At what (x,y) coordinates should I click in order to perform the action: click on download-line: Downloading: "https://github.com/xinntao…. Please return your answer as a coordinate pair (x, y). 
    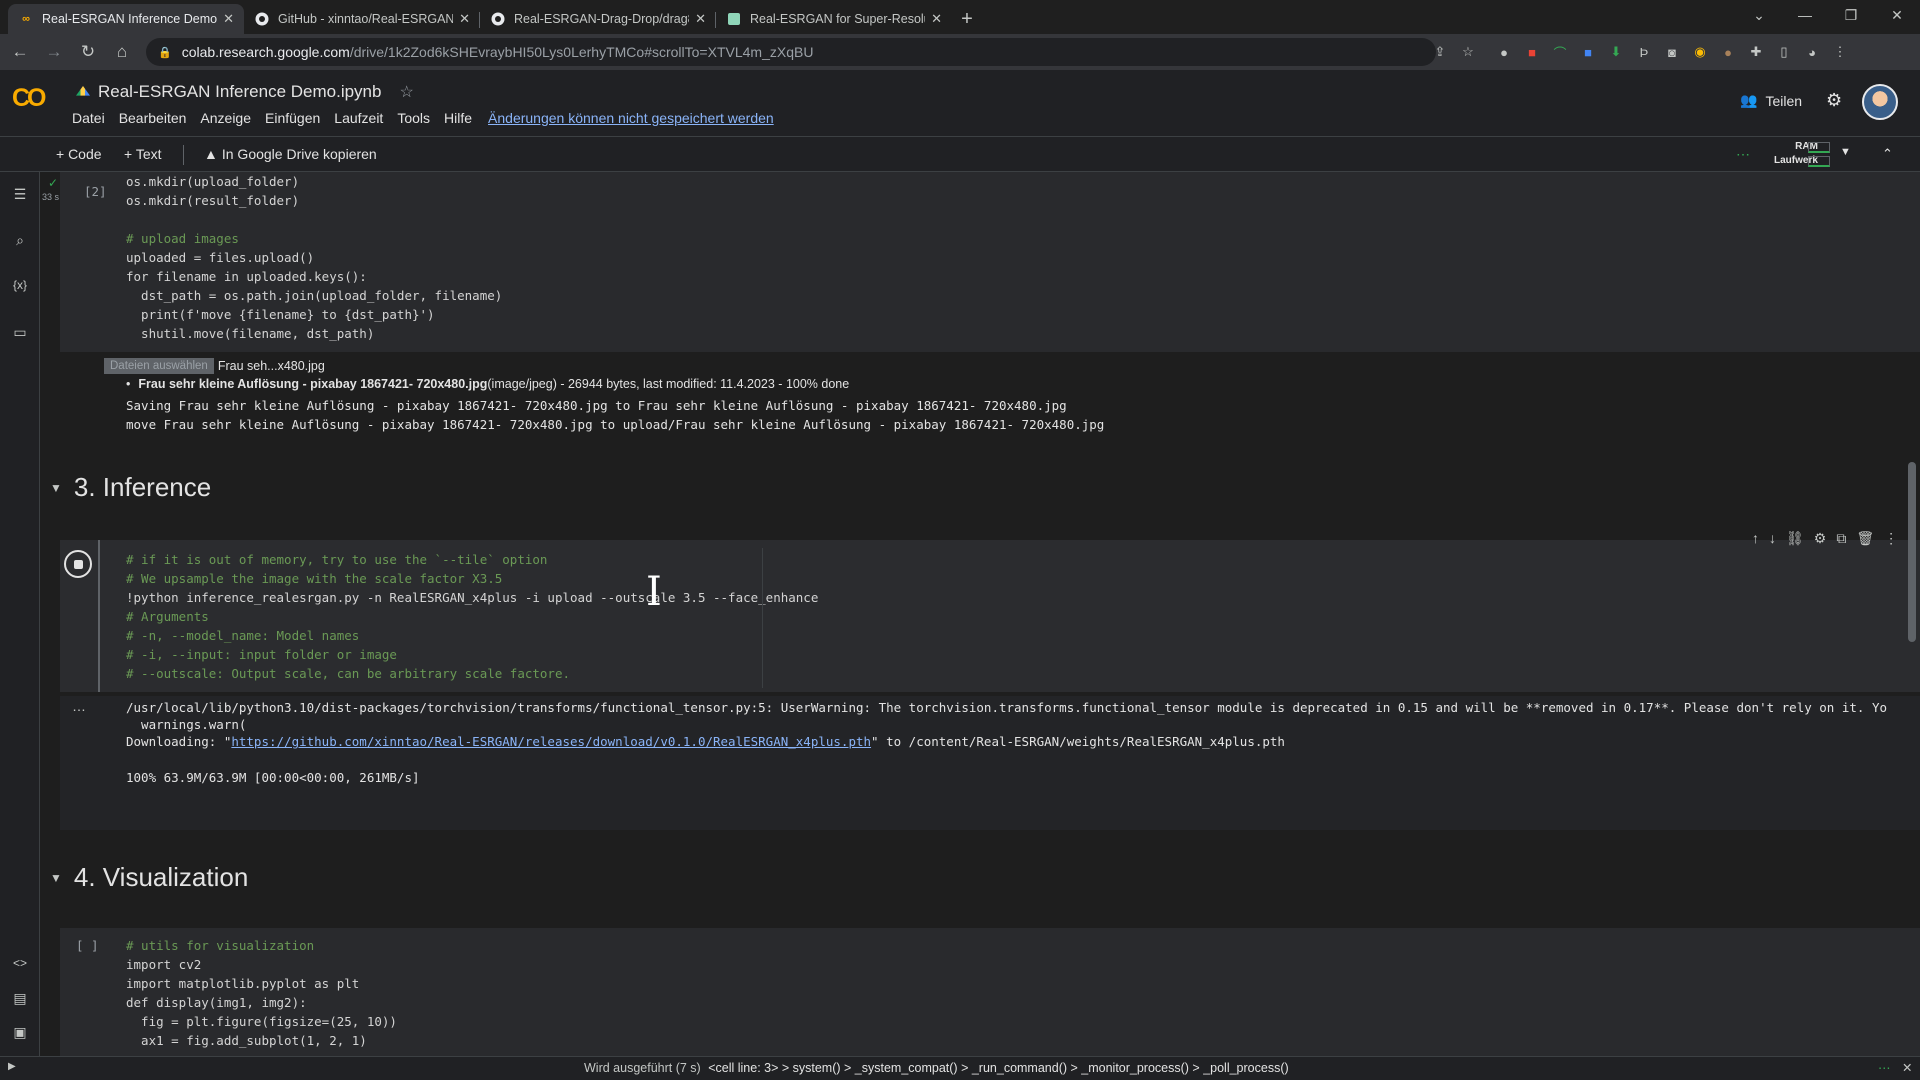
    Looking at the image, I should click on (705, 741).